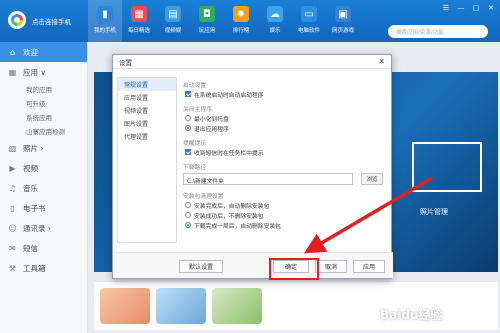  I want to click on annotation-arrow, so click(368, 215).